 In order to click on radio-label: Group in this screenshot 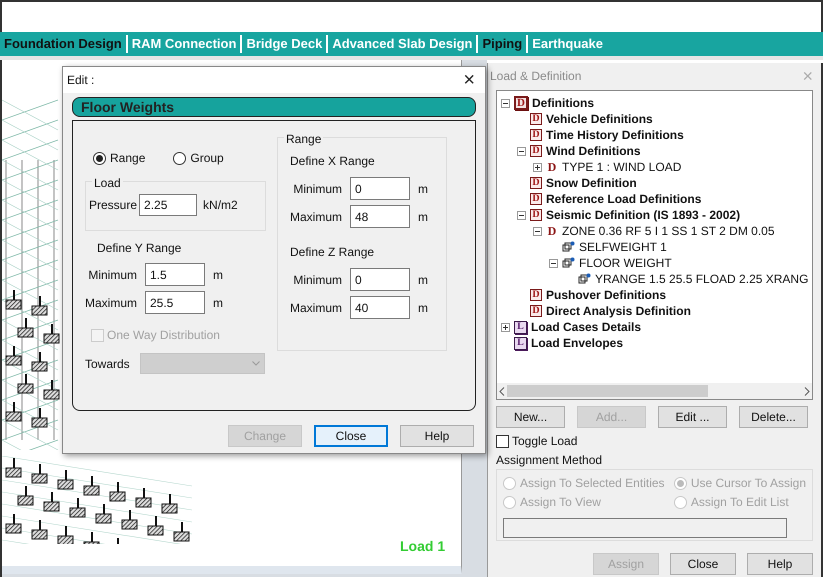, I will do `click(207, 158)`.